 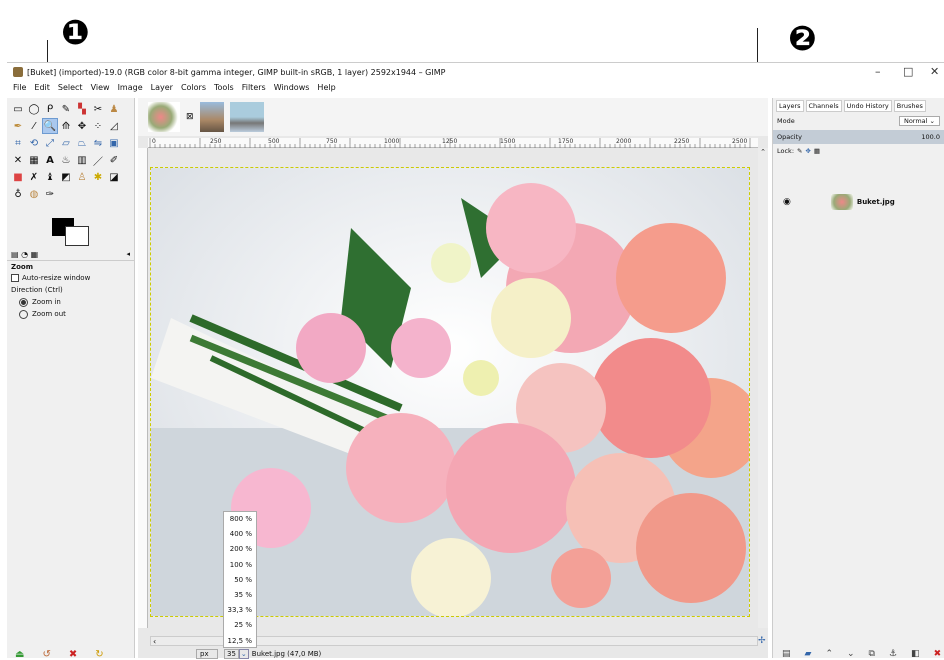 I want to click on menu-colors: Colors, so click(x=193, y=90).